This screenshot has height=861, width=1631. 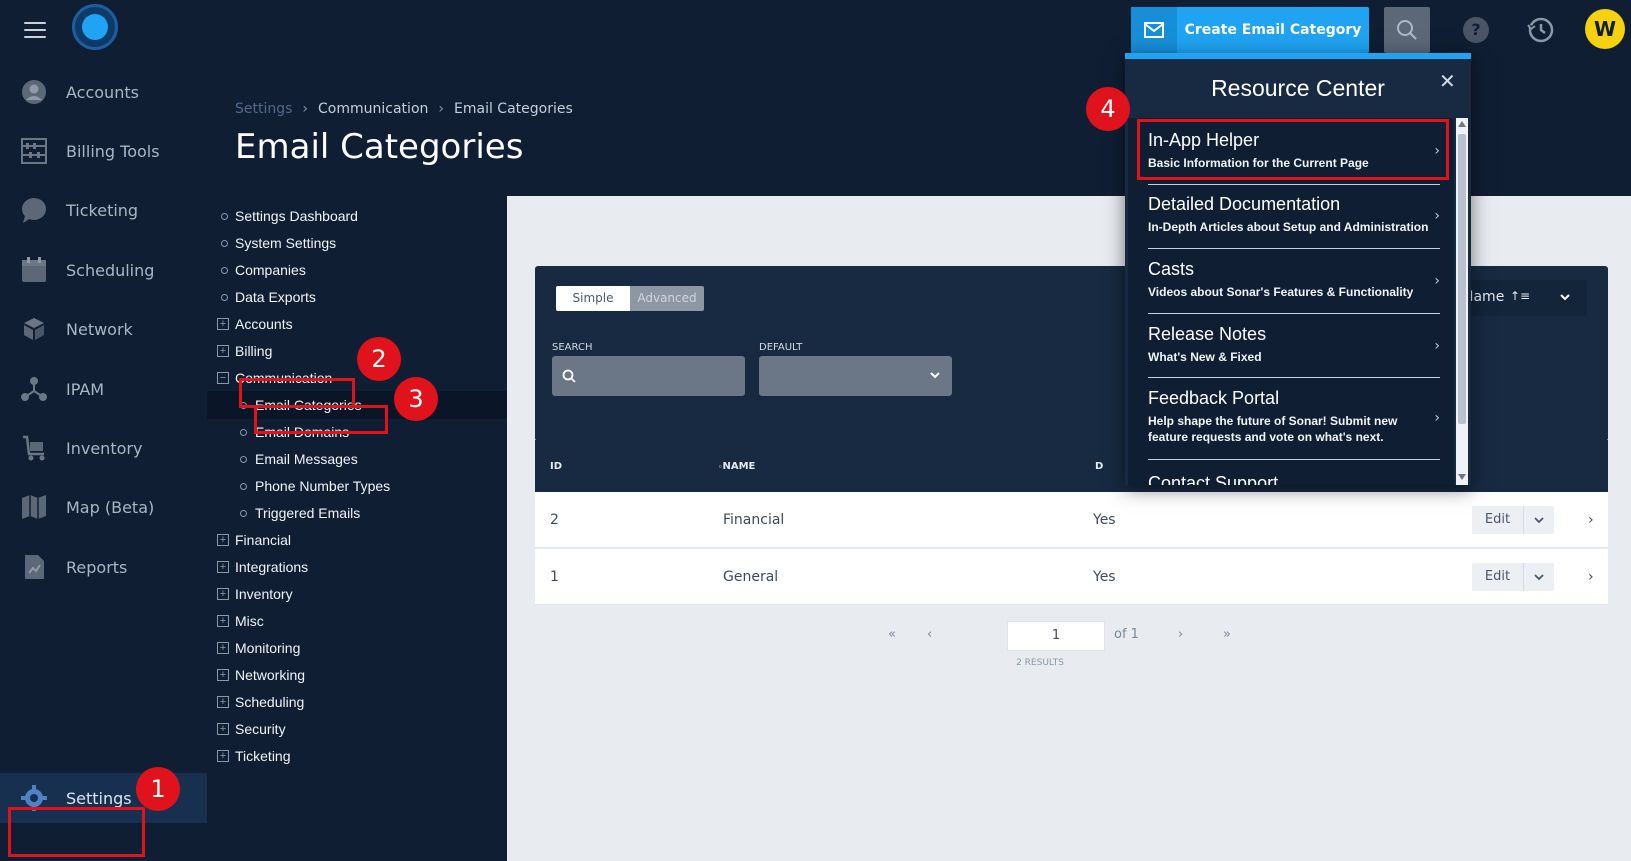 What do you see at coordinates (1294, 346) in the screenshot?
I see `rc-item-release-notes: Release Notes What's New & Fixed ›` at bounding box center [1294, 346].